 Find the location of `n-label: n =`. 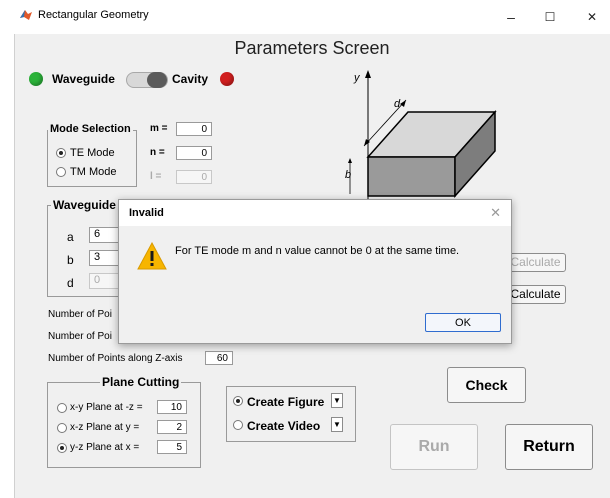

n-label: n = is located at coordinates (157, 152).